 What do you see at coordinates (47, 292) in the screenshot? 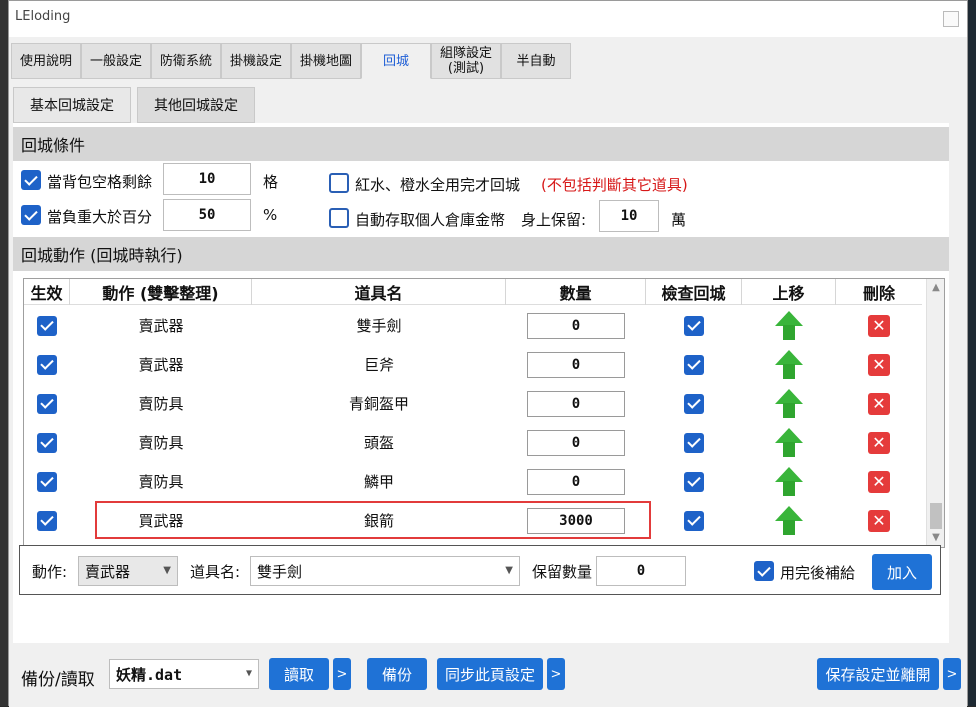
I see `col-enabled: 生效` at bounding box center [47, 292].